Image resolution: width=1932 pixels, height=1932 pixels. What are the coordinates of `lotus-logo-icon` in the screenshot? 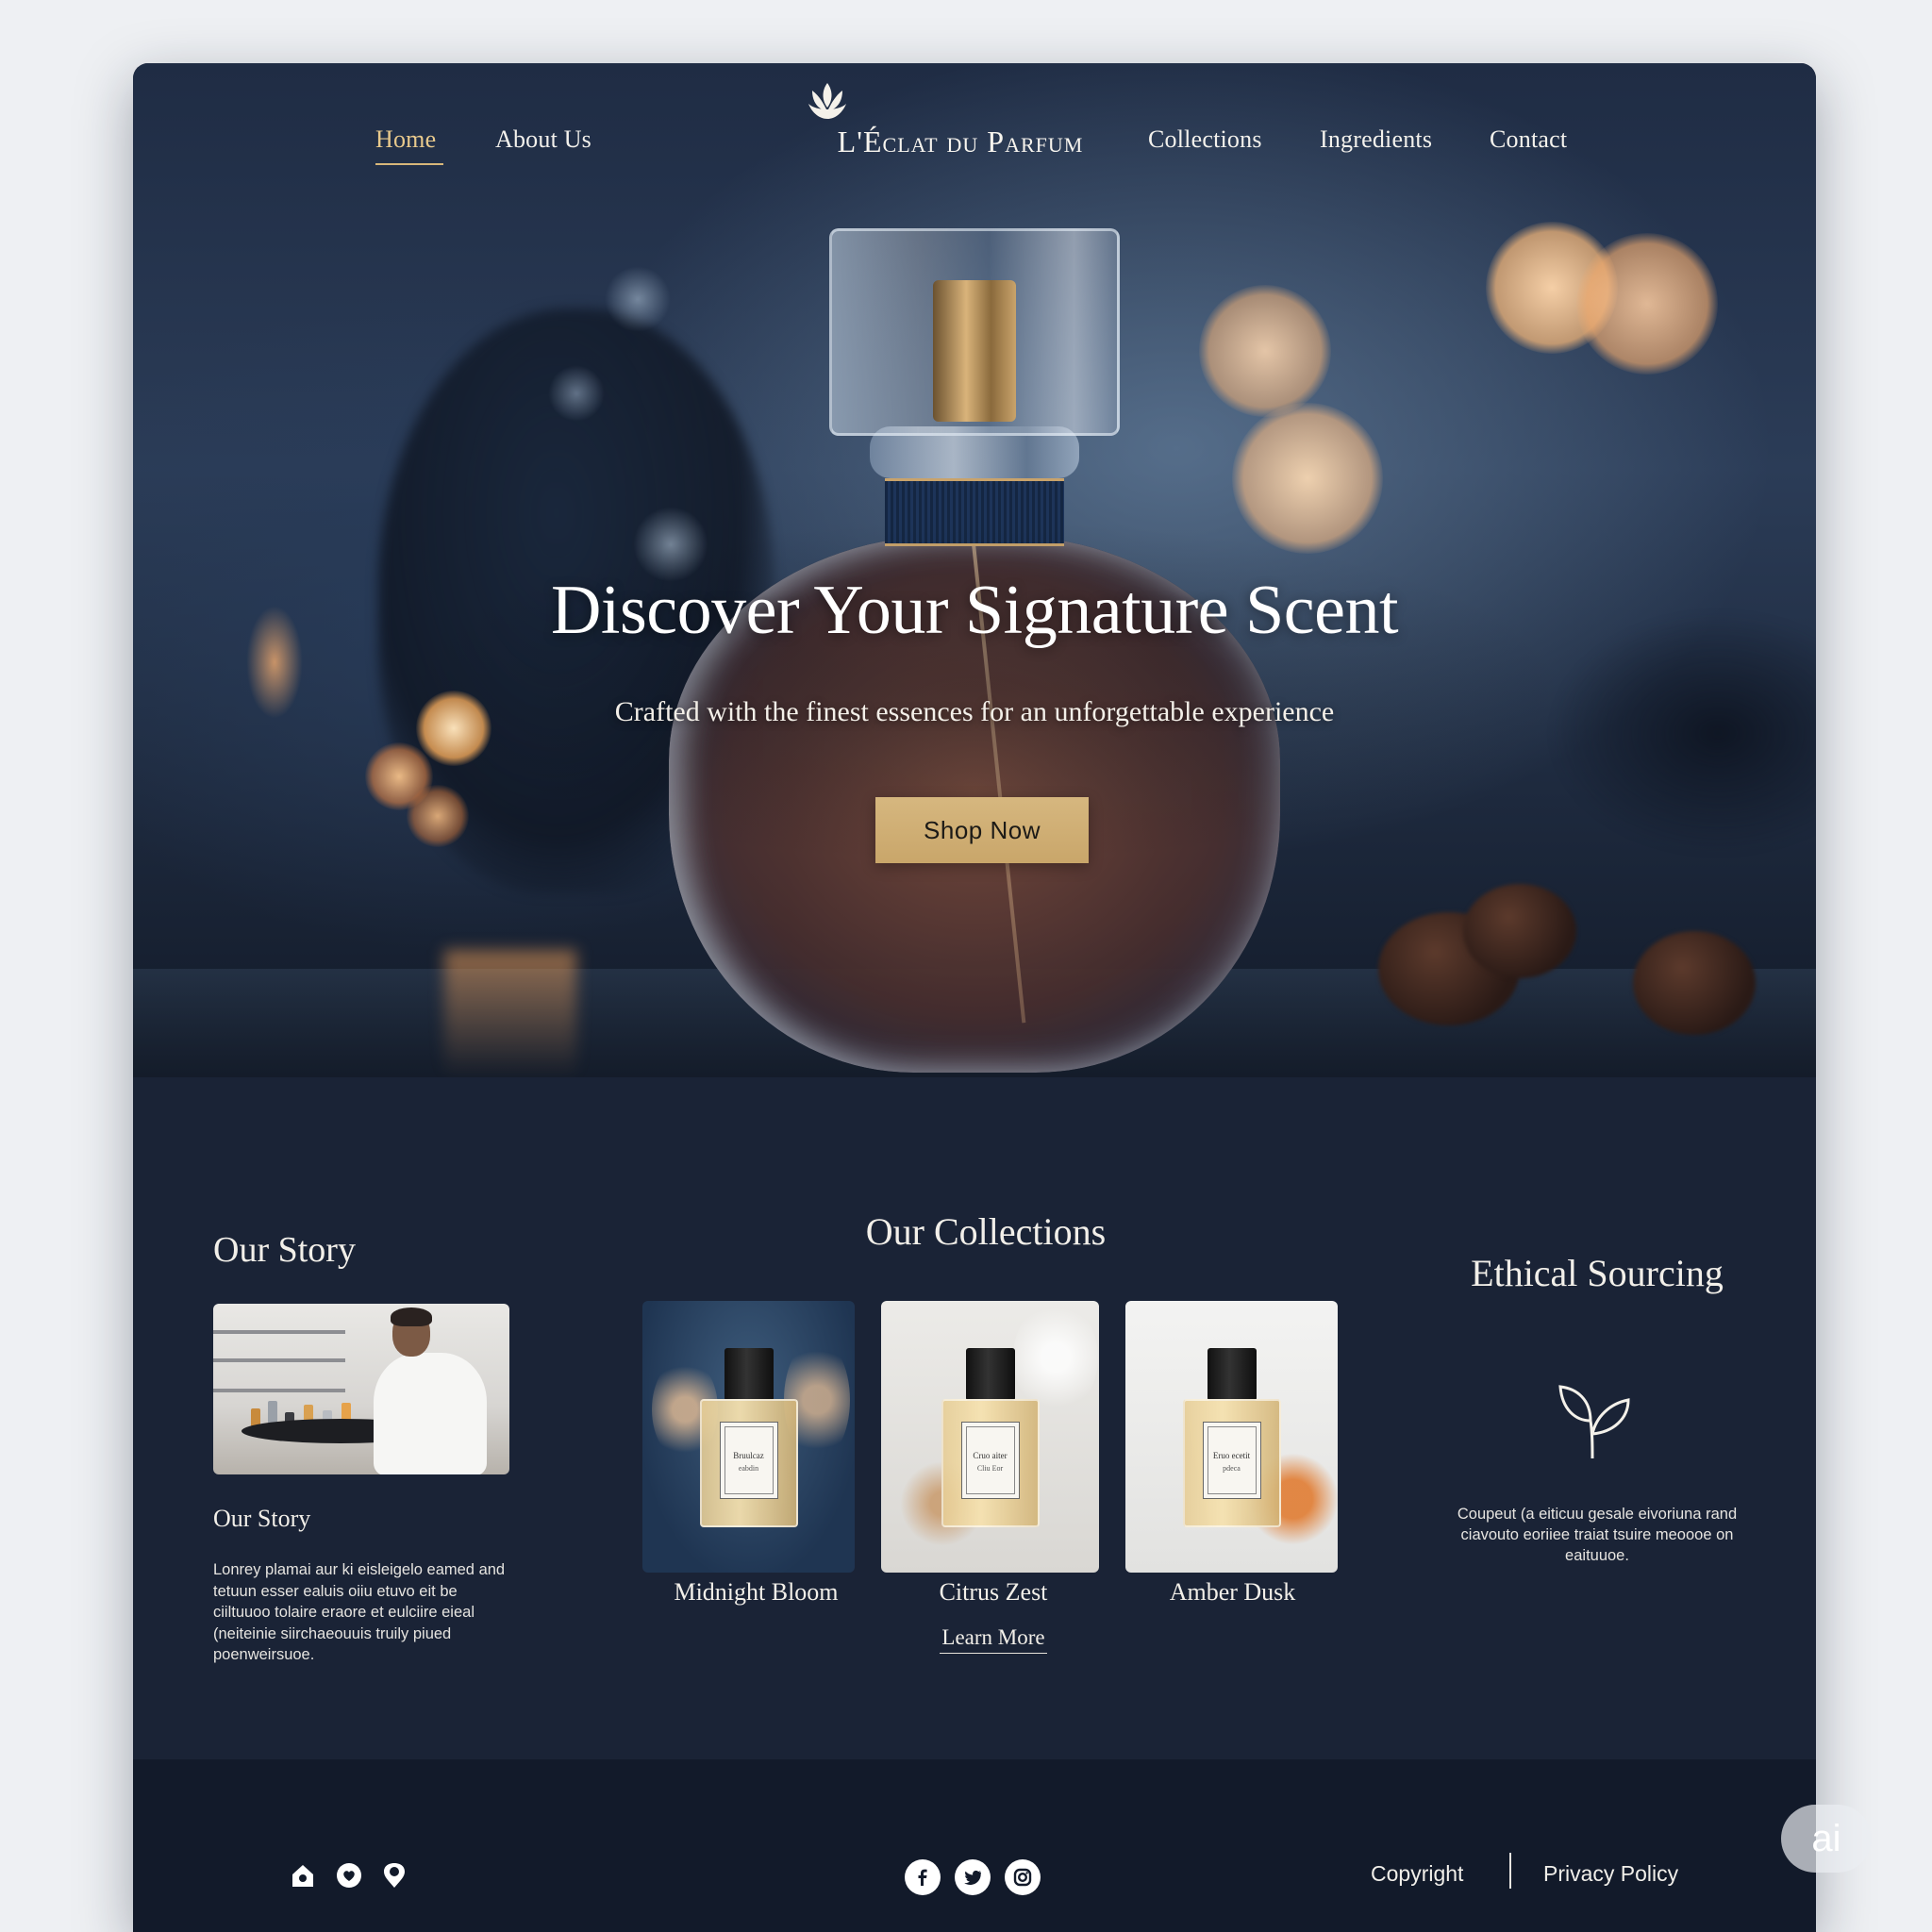 It's located at (827, 101).